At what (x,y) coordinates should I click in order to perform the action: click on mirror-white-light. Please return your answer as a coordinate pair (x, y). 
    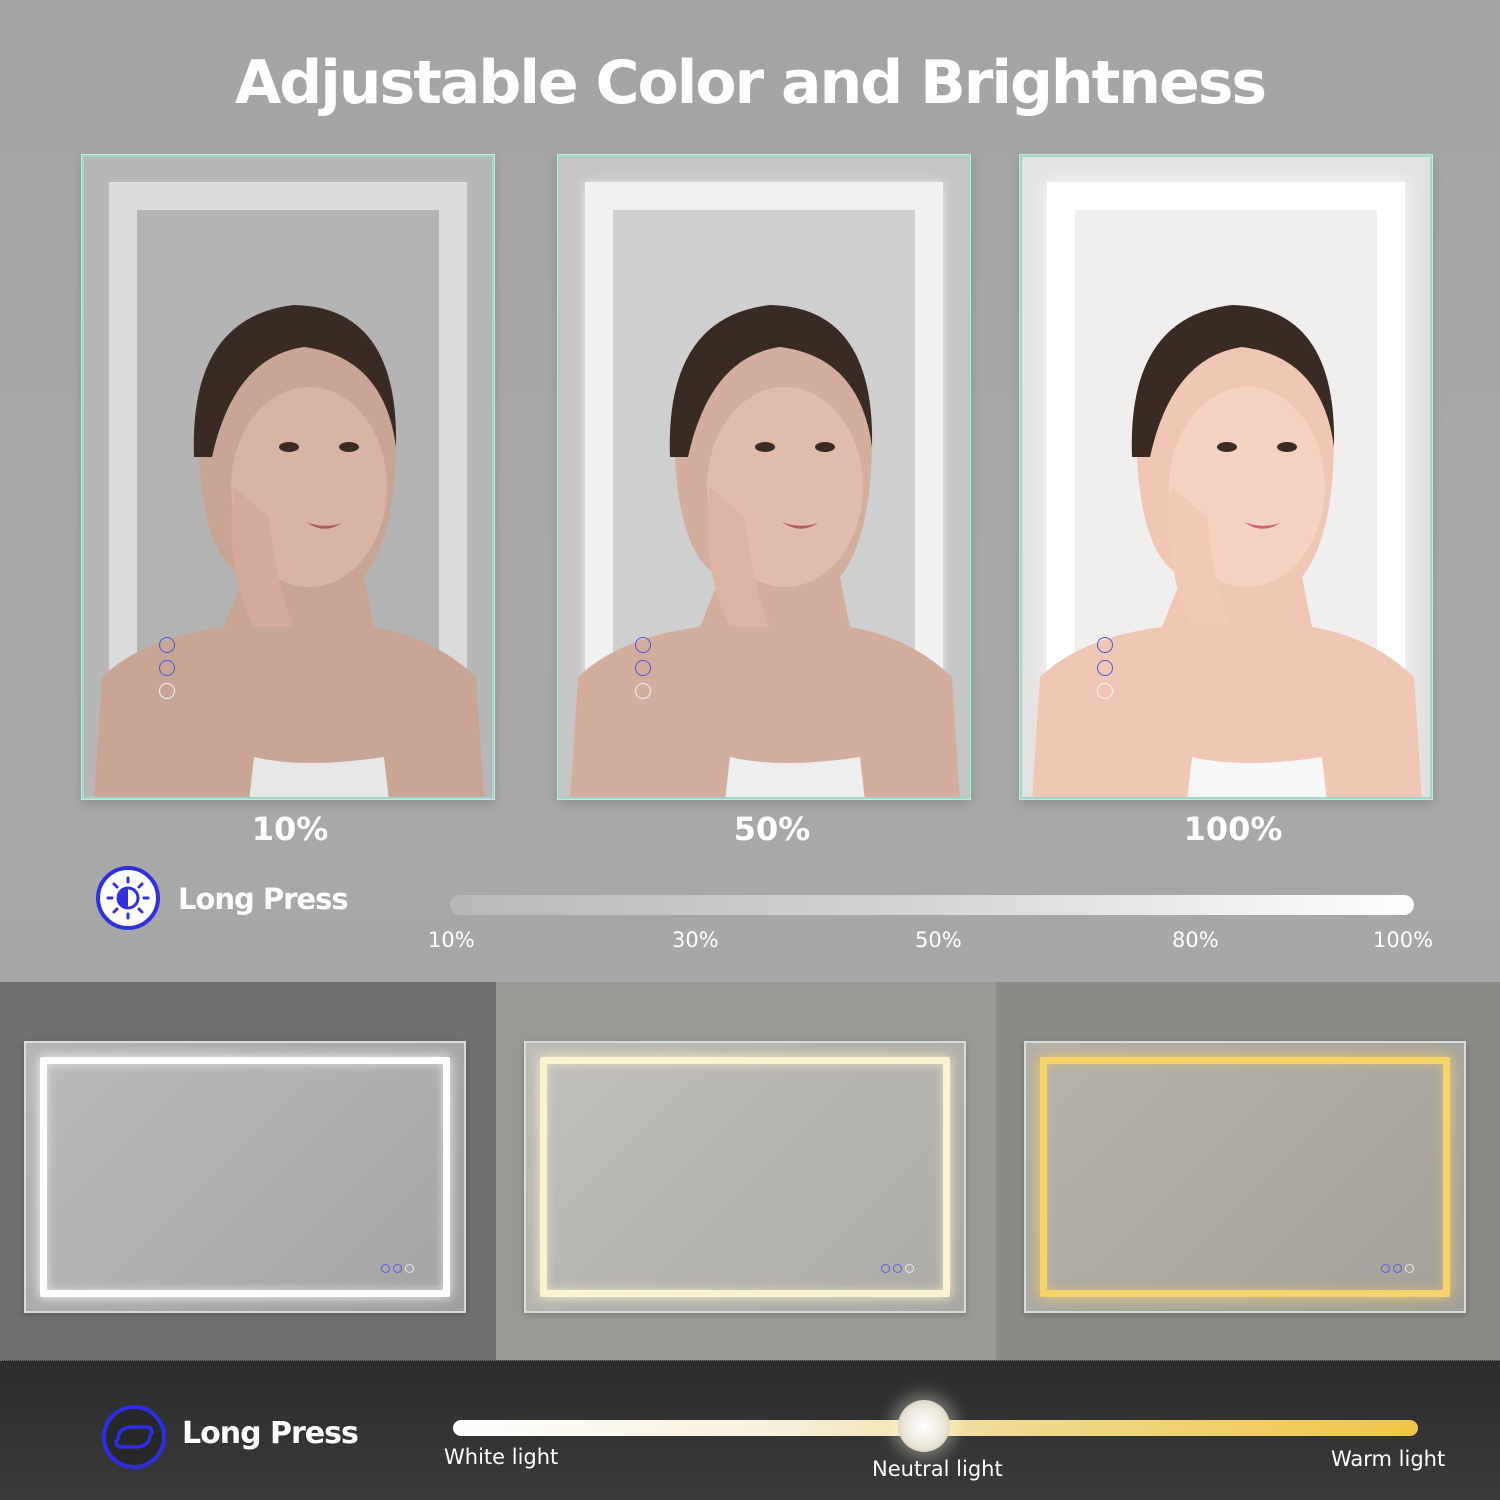
    Looking at the image, I should click on (245, 1177).